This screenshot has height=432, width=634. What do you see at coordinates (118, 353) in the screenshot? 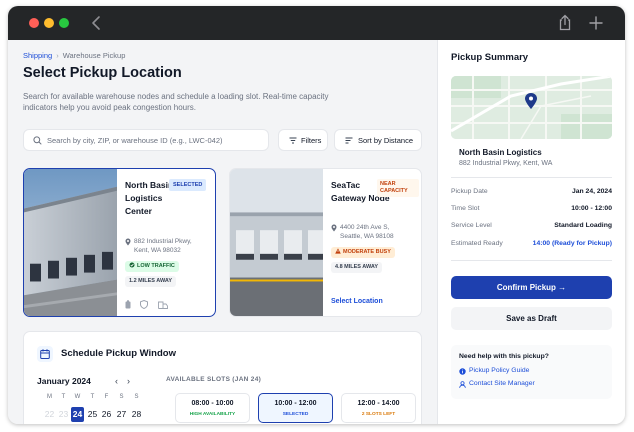
I see `schedule-title: Schedule Pickup Window` at bounding box center [118, 353].